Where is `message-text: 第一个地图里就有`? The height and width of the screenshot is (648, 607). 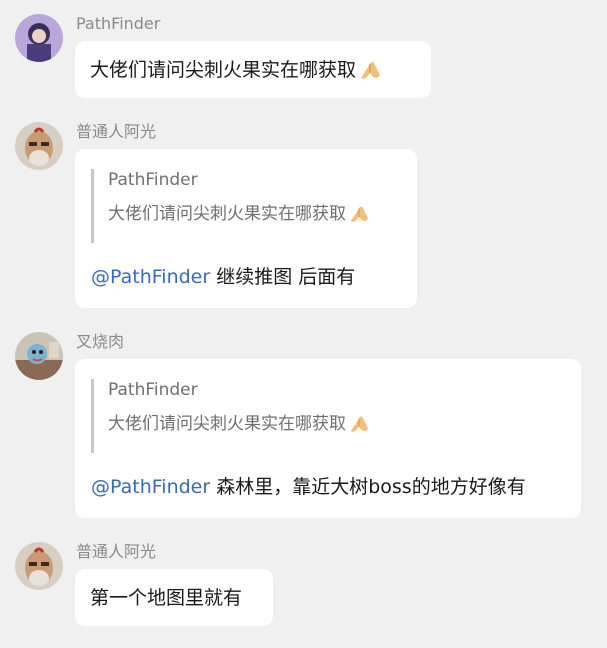
message-text: 第一个地图里就有 is located at coordinates (166, 598).